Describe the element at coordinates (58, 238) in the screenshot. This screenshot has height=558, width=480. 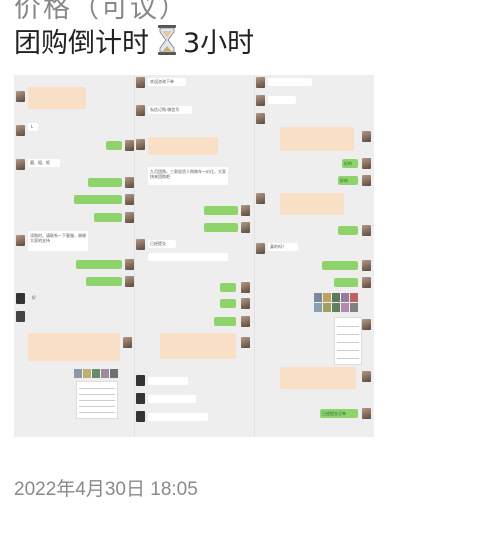
I see `message-text: 添购时，请联系一下客服，谢谢大家的支持` at that location.